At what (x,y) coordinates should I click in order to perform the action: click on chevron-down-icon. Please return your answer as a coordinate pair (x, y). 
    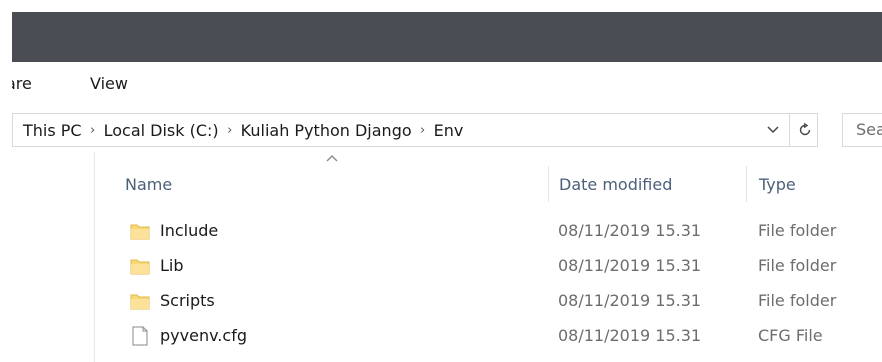
    Looking at the image, I should click on (773, 130).